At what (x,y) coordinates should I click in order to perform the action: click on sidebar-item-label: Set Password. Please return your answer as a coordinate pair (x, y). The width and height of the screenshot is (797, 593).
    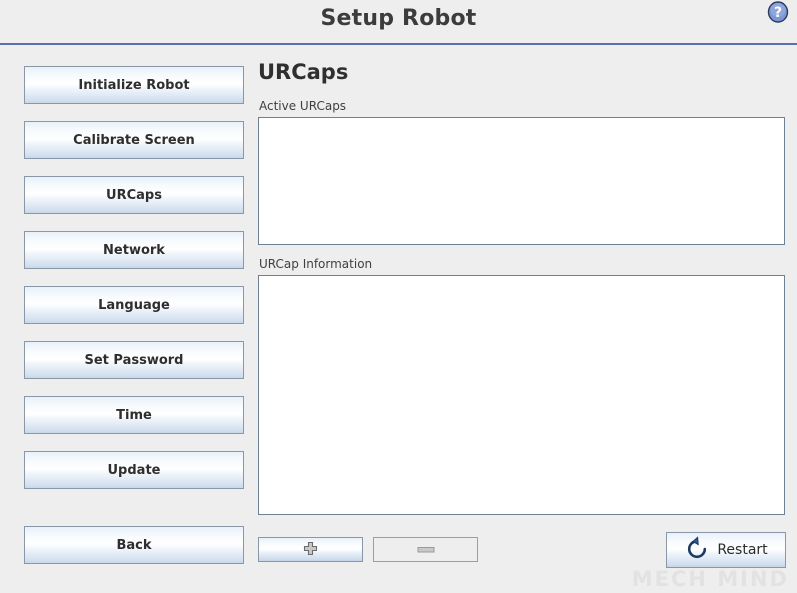
    Looking at the image, I should click on (134, 360).